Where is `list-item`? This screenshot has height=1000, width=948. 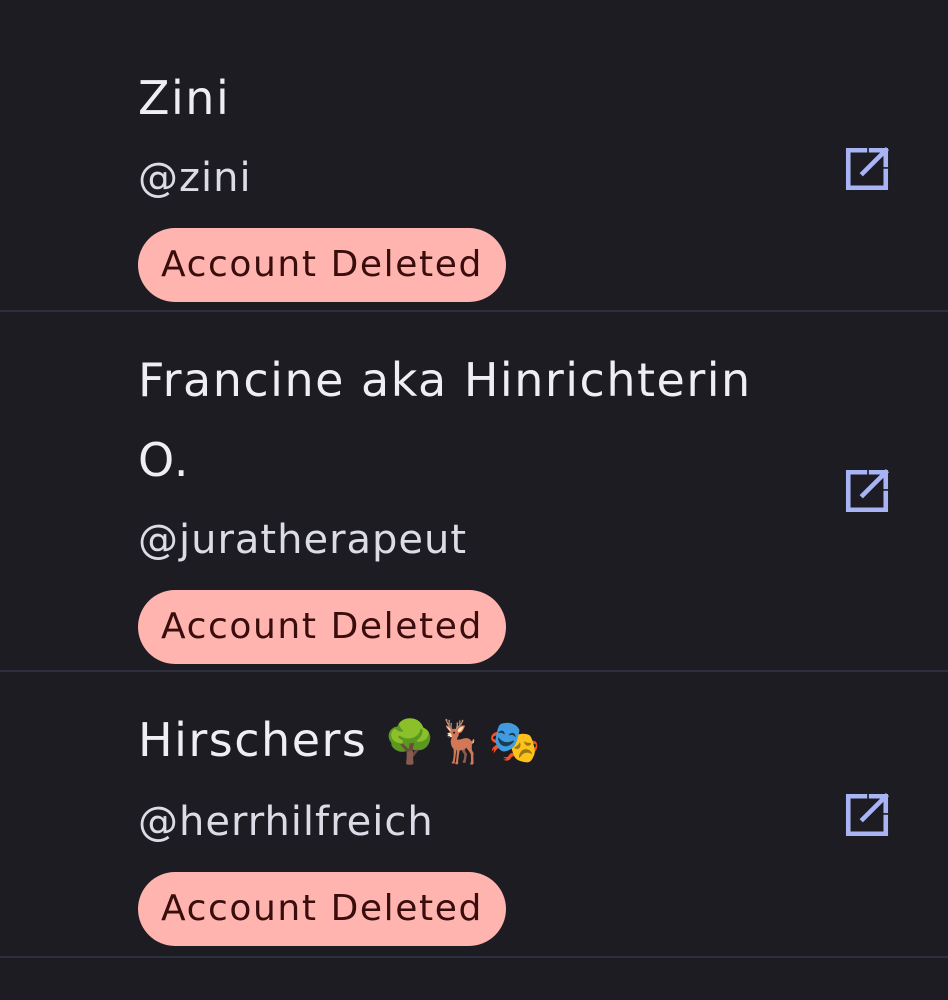
list-item is located at coordinates (474, 979).